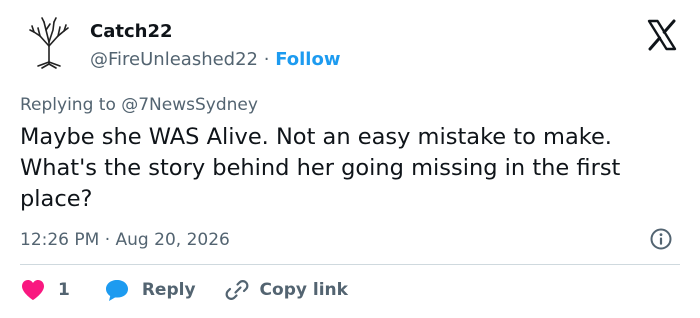  What do you see at coordinates (307, 59) in the screenshot?
I see `follow-button: Follow` at bounding box center [307, 59].